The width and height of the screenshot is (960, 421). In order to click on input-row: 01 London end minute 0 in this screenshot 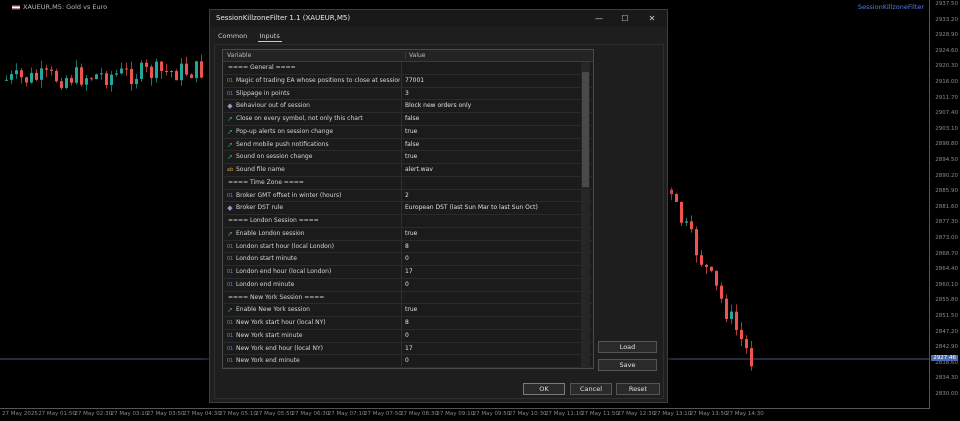, I will do `click(408, 285)`.